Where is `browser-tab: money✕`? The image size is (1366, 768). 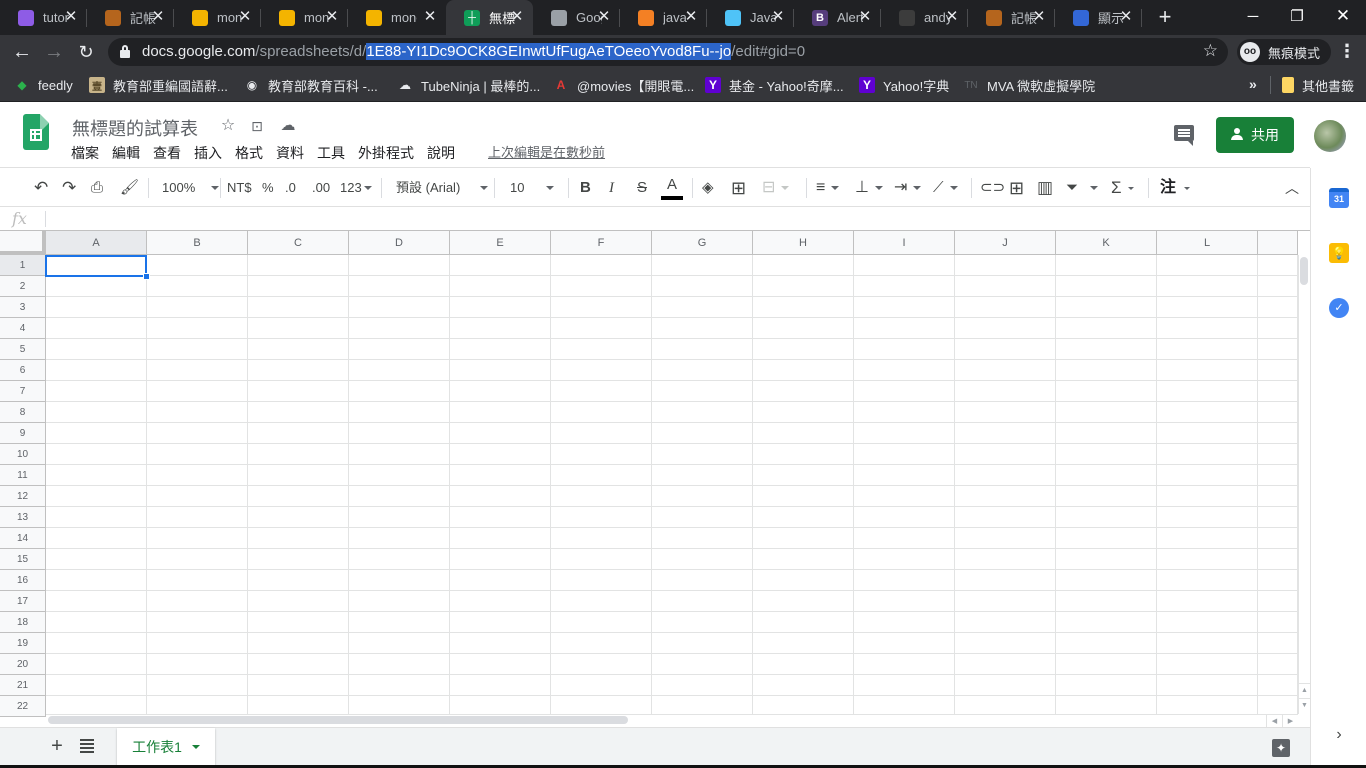
browser-tab: money✕ is located at coordinates (304, 17).